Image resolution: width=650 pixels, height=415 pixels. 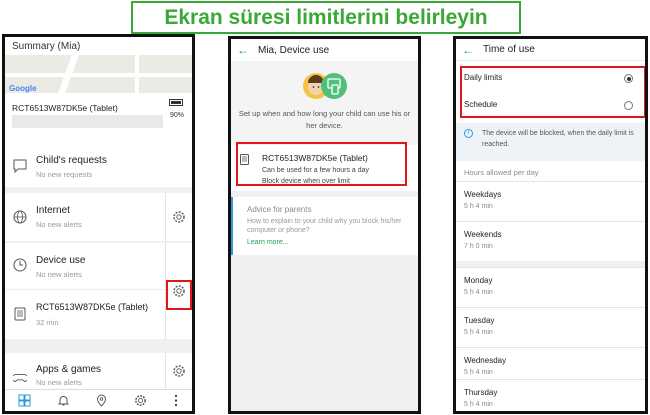 I want to click on bottom-navigation, so click(x=98, y=400).